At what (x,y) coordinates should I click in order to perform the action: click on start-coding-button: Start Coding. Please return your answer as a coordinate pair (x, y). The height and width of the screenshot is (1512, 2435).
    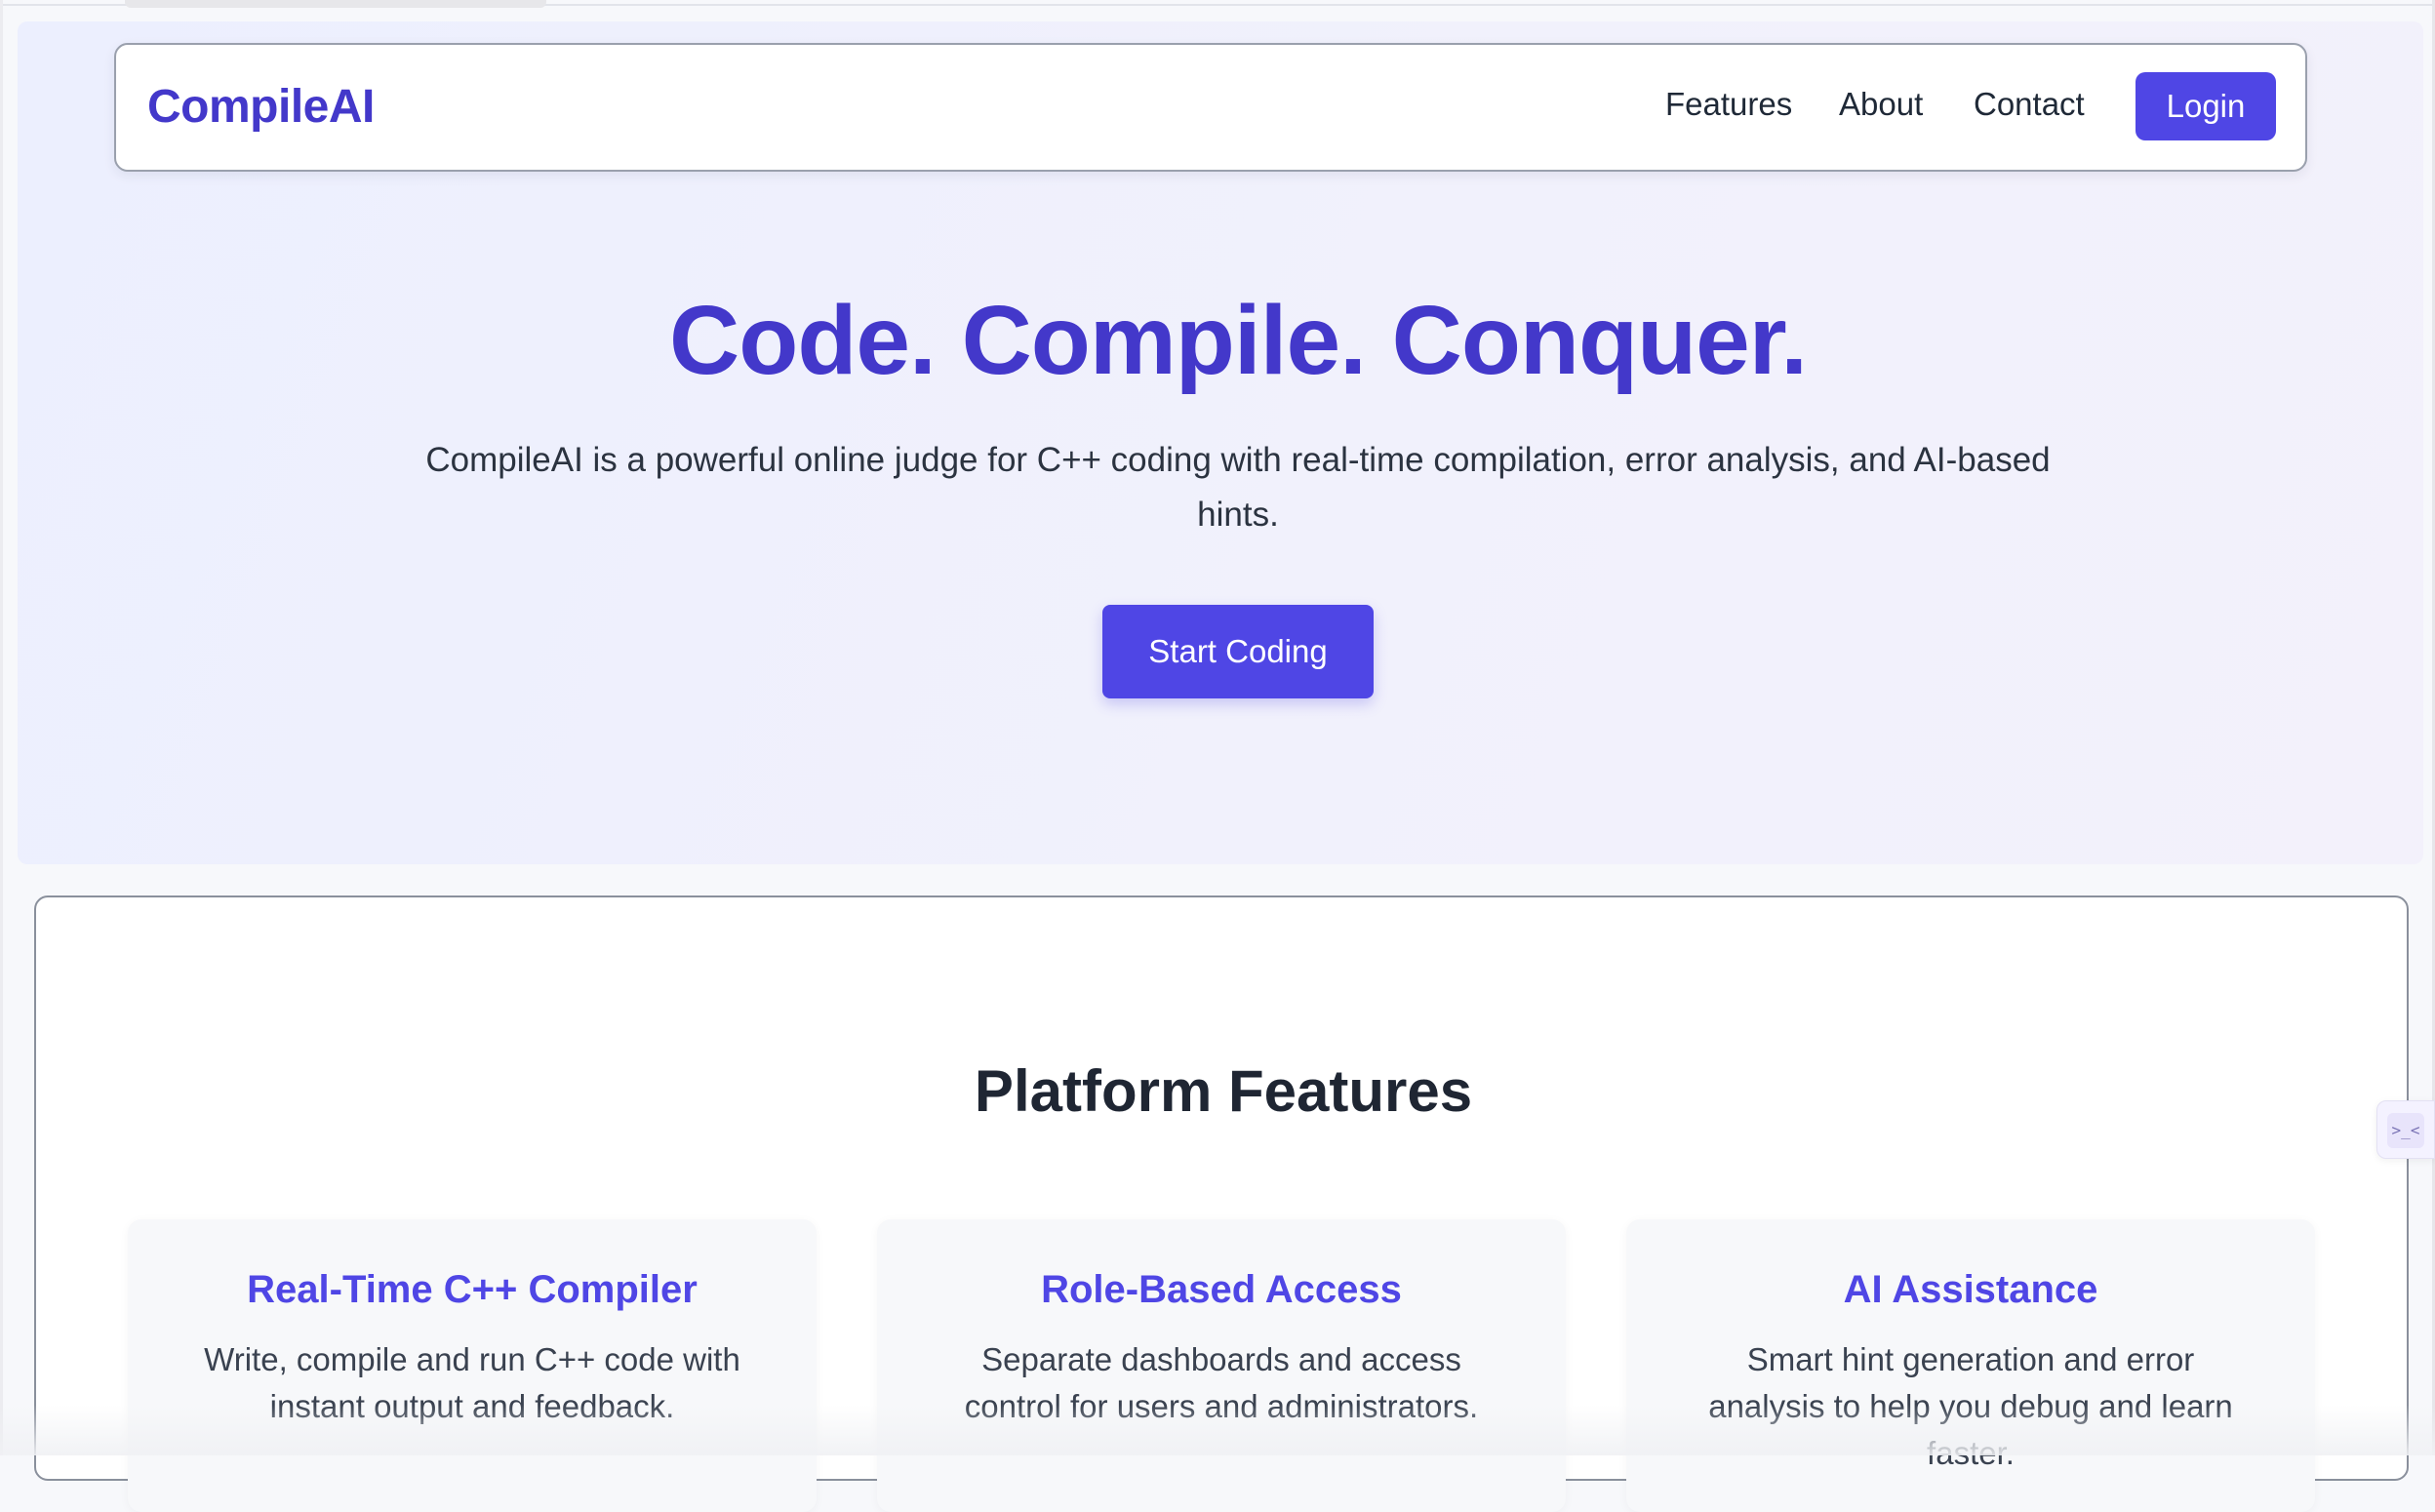
    Looking at the image, I should click on (1238, 651).